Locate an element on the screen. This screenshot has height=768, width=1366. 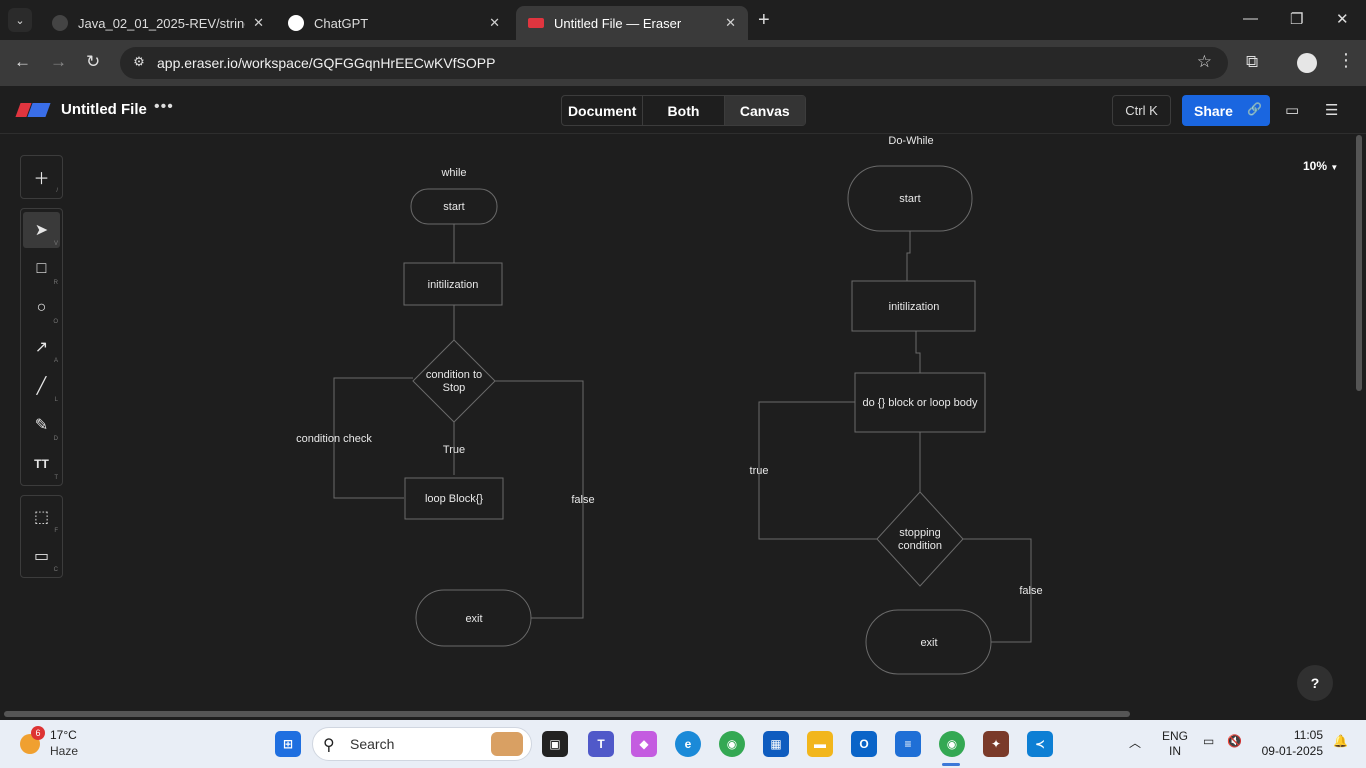
minimize-button: — is located at coordinates (1250, 18).